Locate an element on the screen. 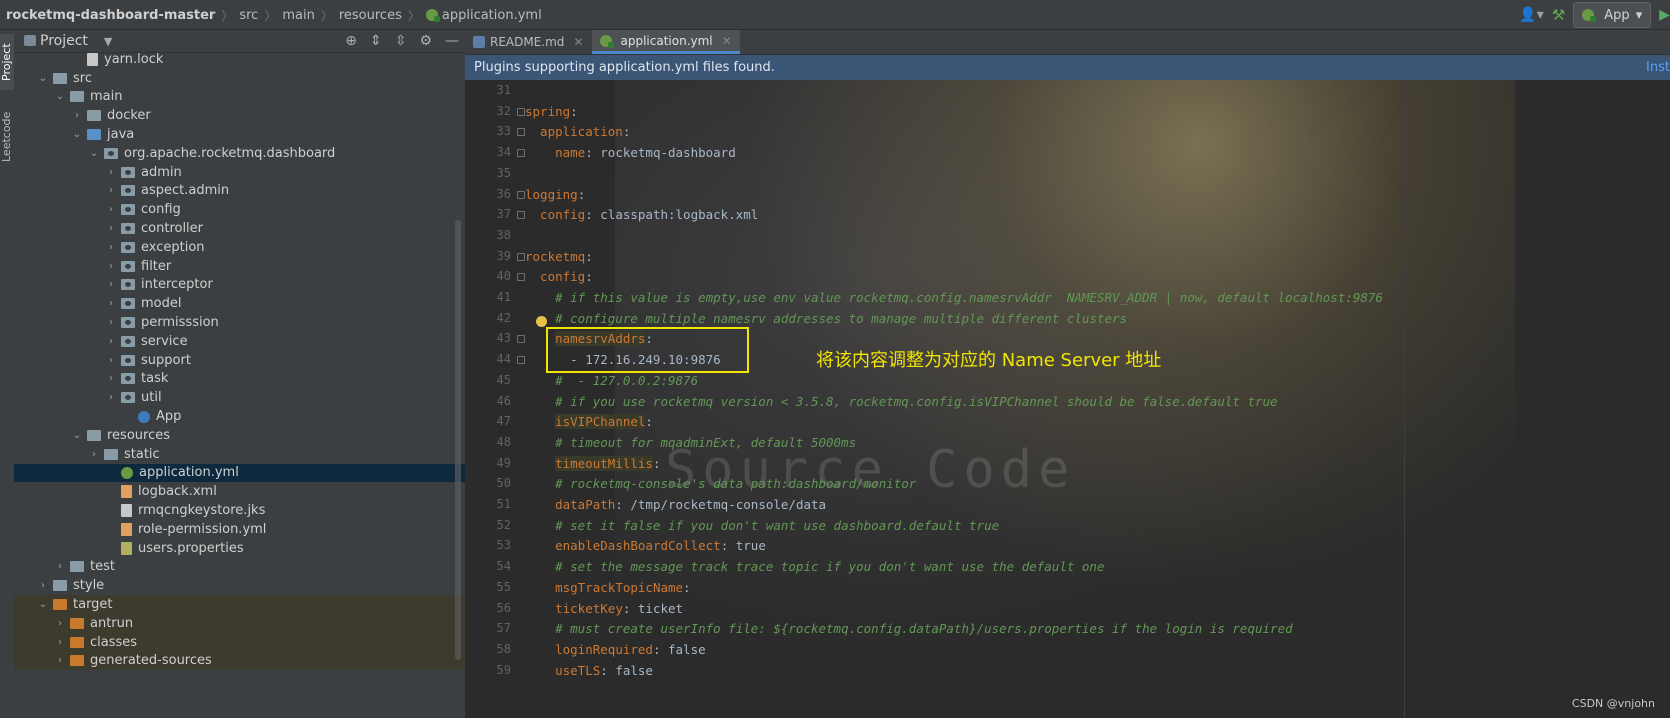 This screenshot has height=718, width=1670. breadcrumb-resources: resources is located at coordinates (370, 15).